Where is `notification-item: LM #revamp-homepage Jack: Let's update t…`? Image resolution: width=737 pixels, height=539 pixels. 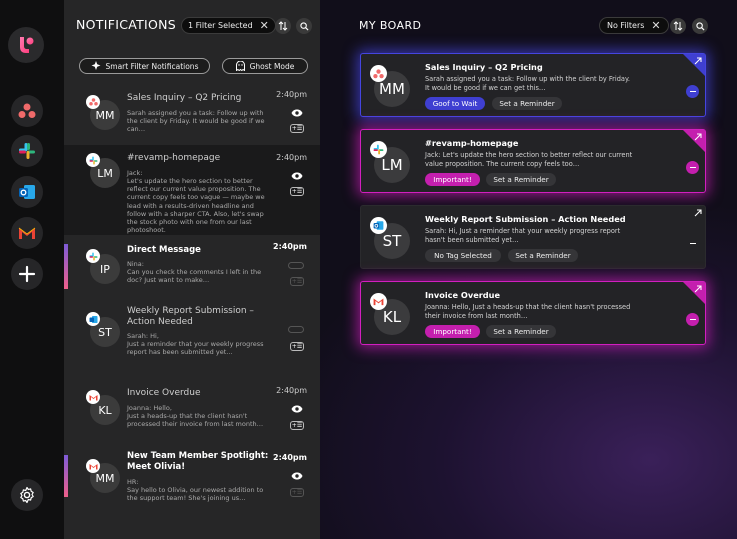
notification-item: LM #revamp-homepage Jack: Let's update t… is located at coordinates (192, 190).